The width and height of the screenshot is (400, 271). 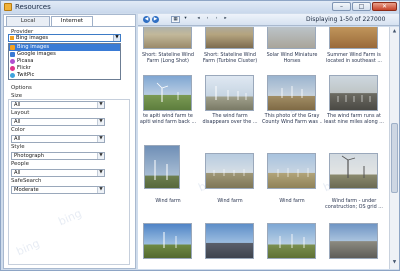 I want to click on options-title: Options, so click(x=21, y=88).